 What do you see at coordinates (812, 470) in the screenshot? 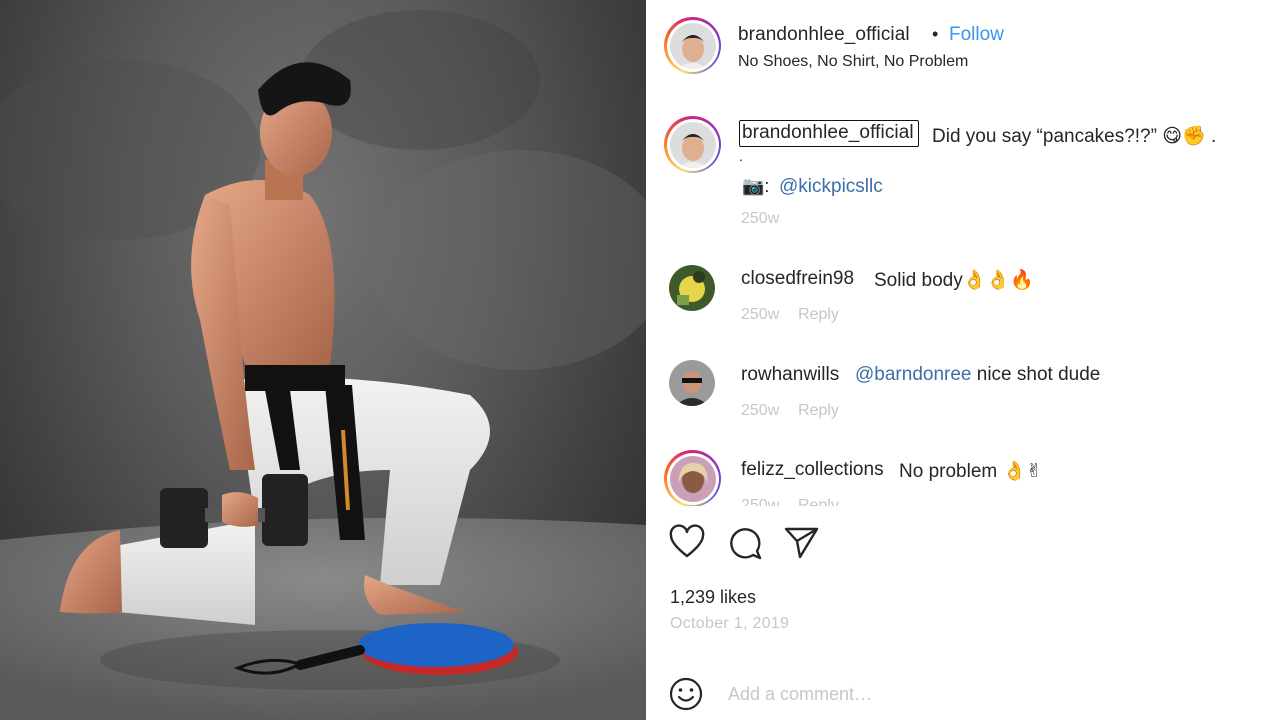
I see `comment-username: felizz_collections` at bounding box center [812, 470].